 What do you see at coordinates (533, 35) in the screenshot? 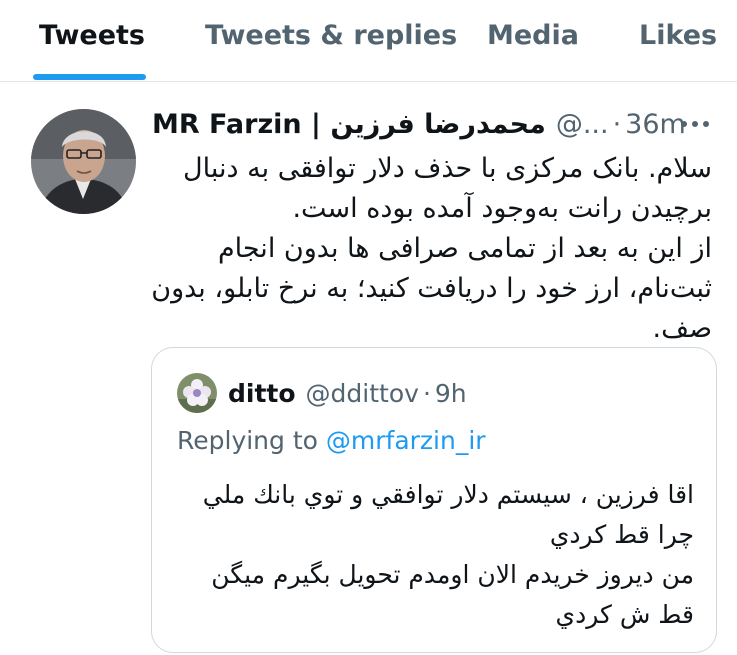
I see `tab-media: Media` at bounding box center [533, 35].